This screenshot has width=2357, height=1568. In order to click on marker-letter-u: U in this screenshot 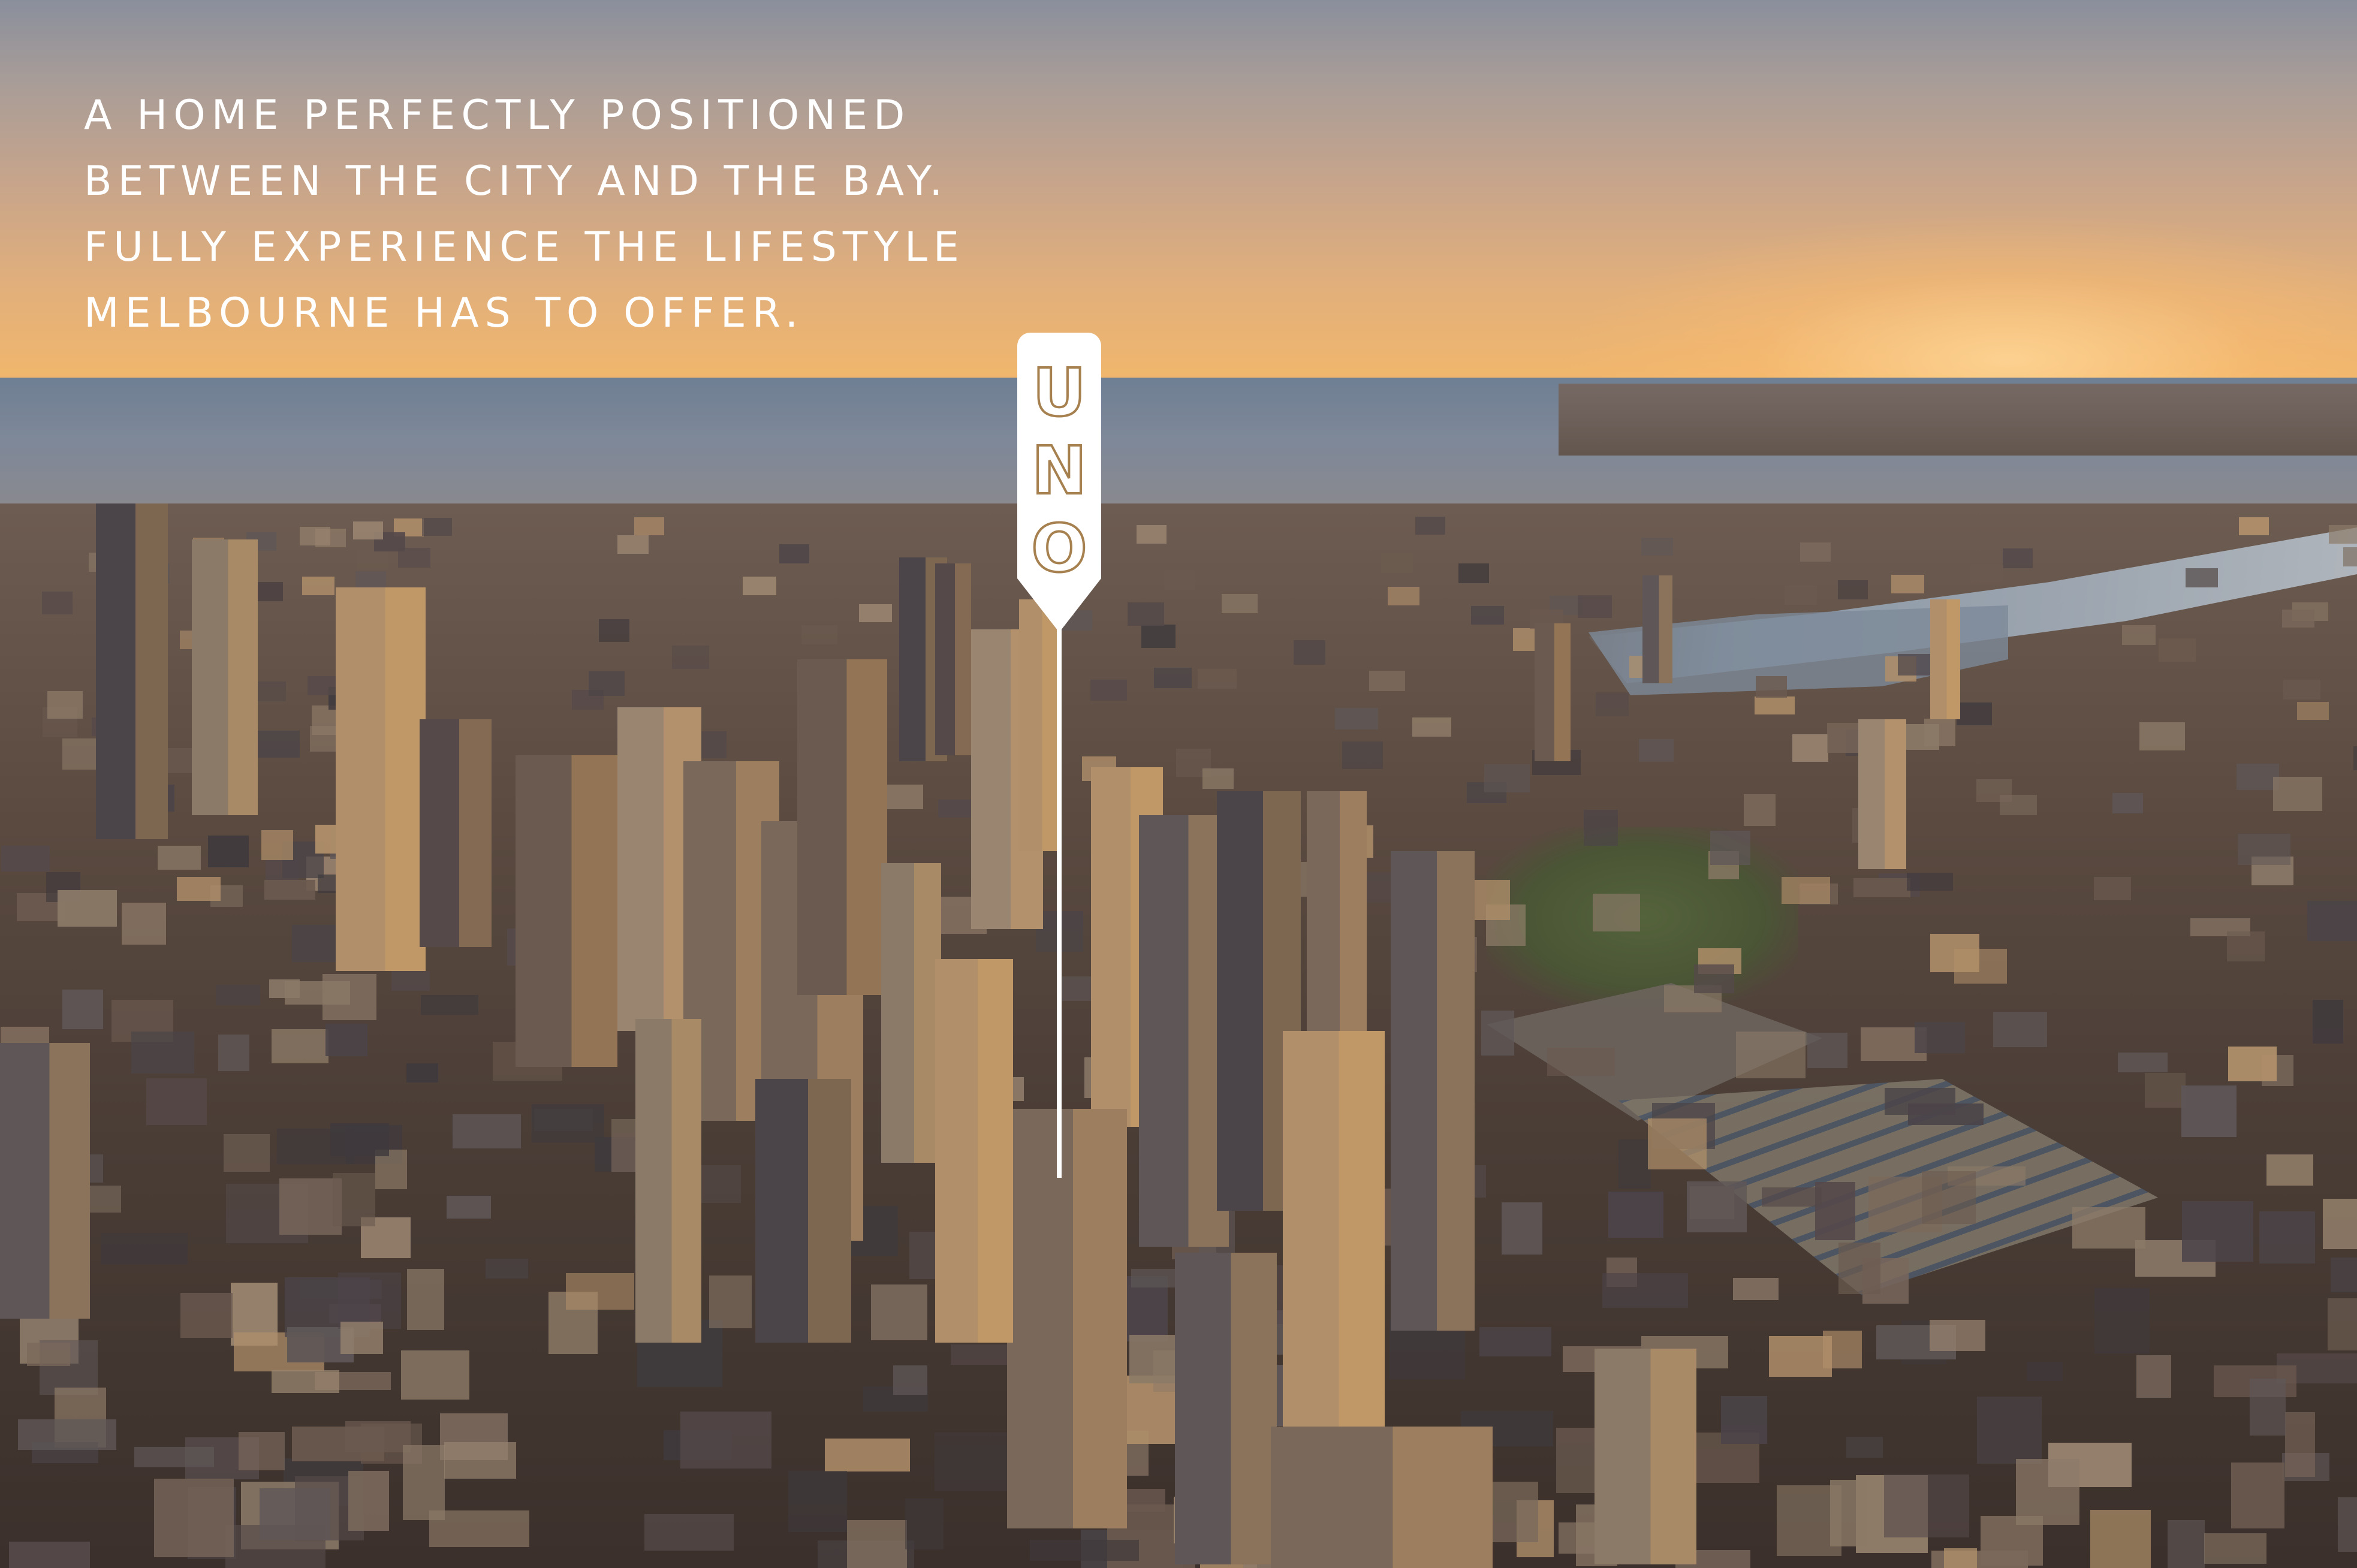, I will do `click(1059, 392)`.